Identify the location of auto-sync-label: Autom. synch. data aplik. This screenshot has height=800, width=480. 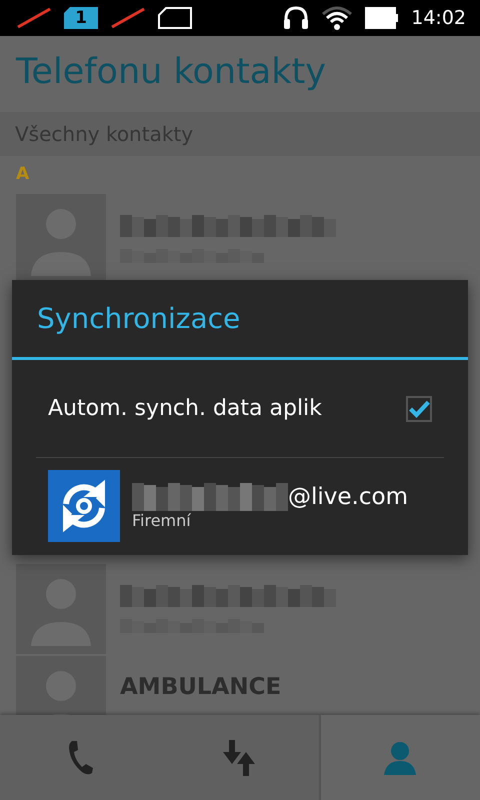
(185, 408).